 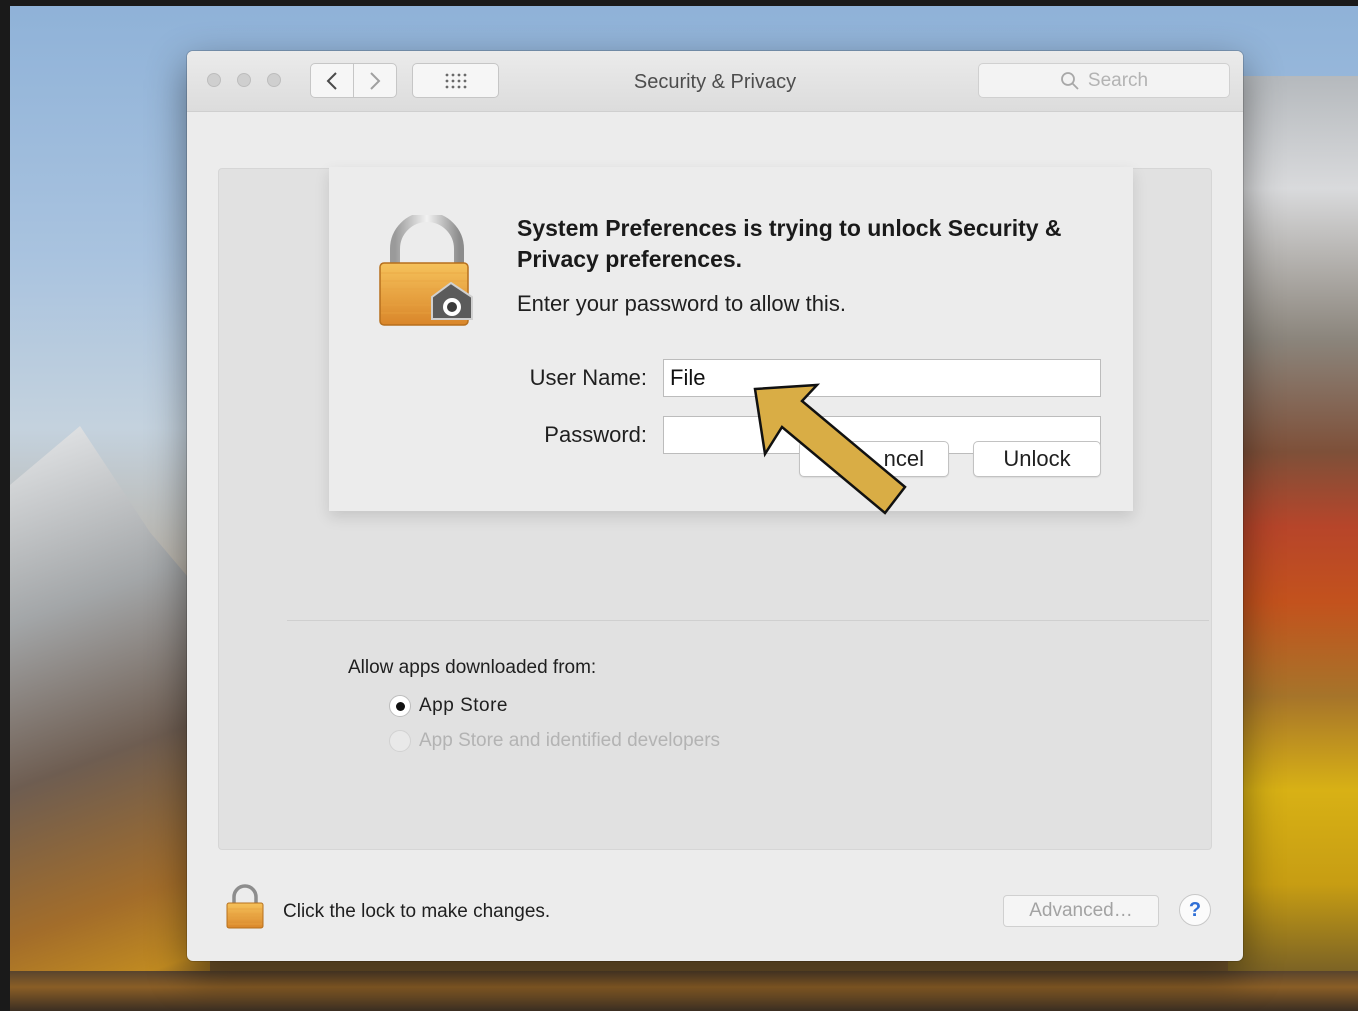 What do you see at coordinates (245, 907) in the screenshot?
I see `footer-lock-icon` at bounding box center [245, 907].